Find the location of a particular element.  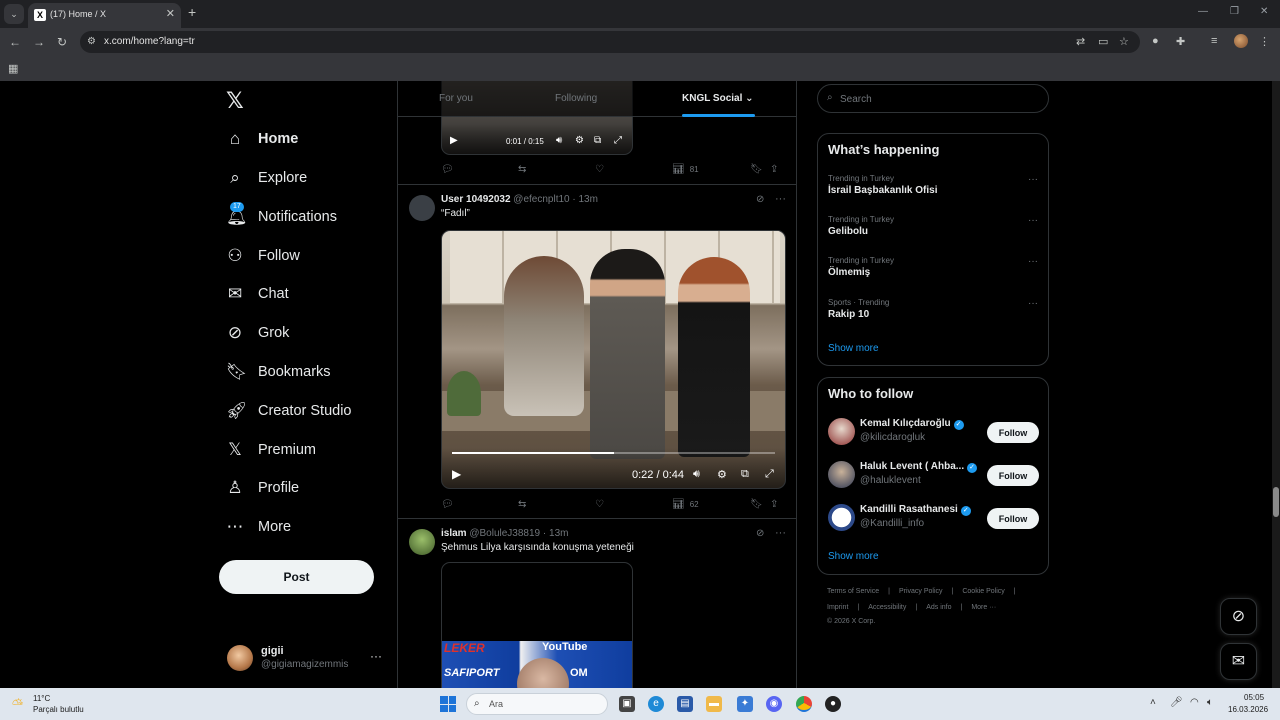

scrollbar-thumb is located at coordinates (1276, 502).